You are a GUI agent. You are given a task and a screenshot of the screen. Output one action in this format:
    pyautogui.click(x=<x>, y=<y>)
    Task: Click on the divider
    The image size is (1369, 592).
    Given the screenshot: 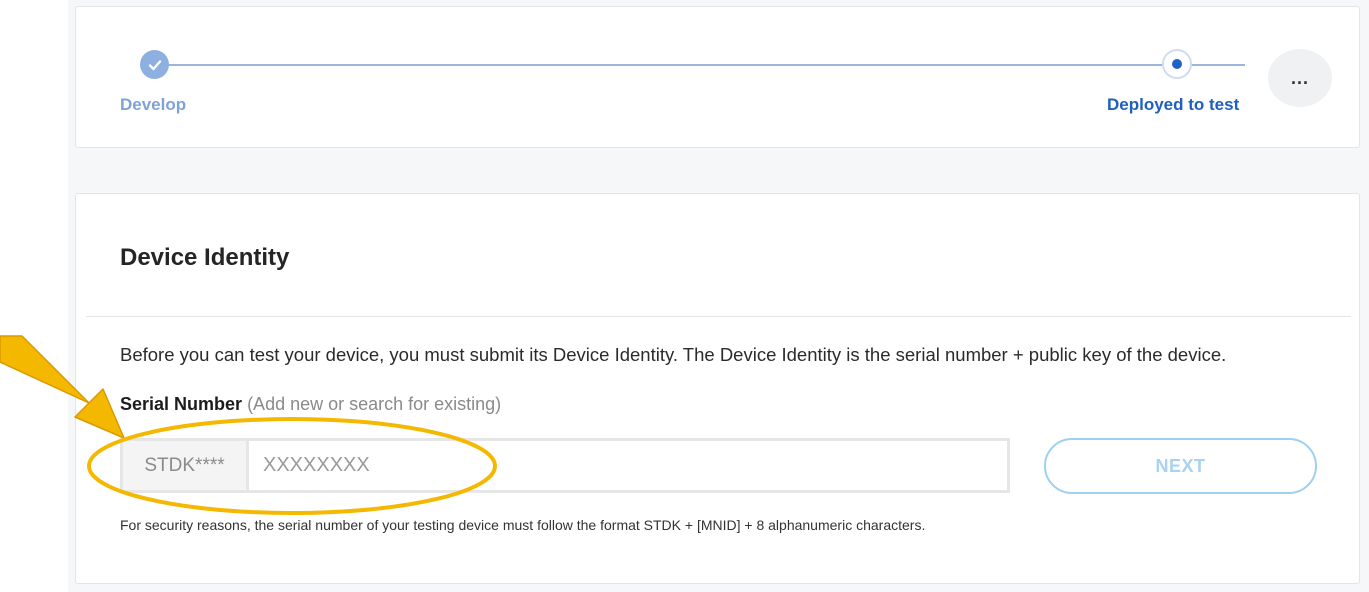 What is the action you would take?
    pyautogui.click(x=718, y=316)
    